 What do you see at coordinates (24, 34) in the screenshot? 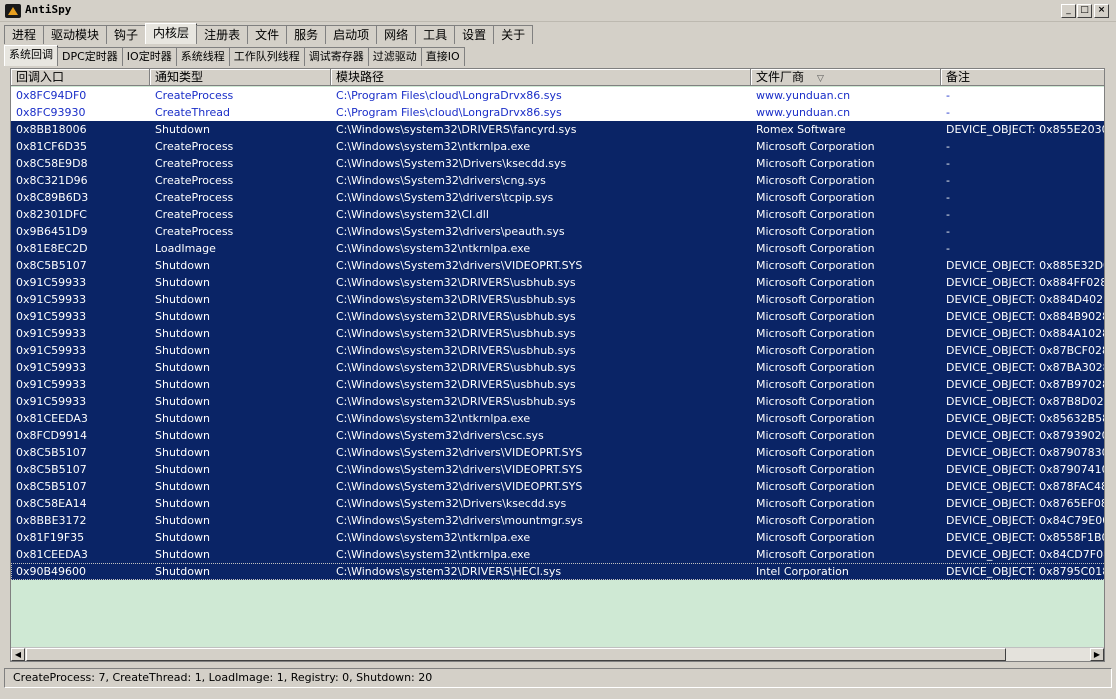
I see `main-tab: 进程` at bounding box center [24, 34].